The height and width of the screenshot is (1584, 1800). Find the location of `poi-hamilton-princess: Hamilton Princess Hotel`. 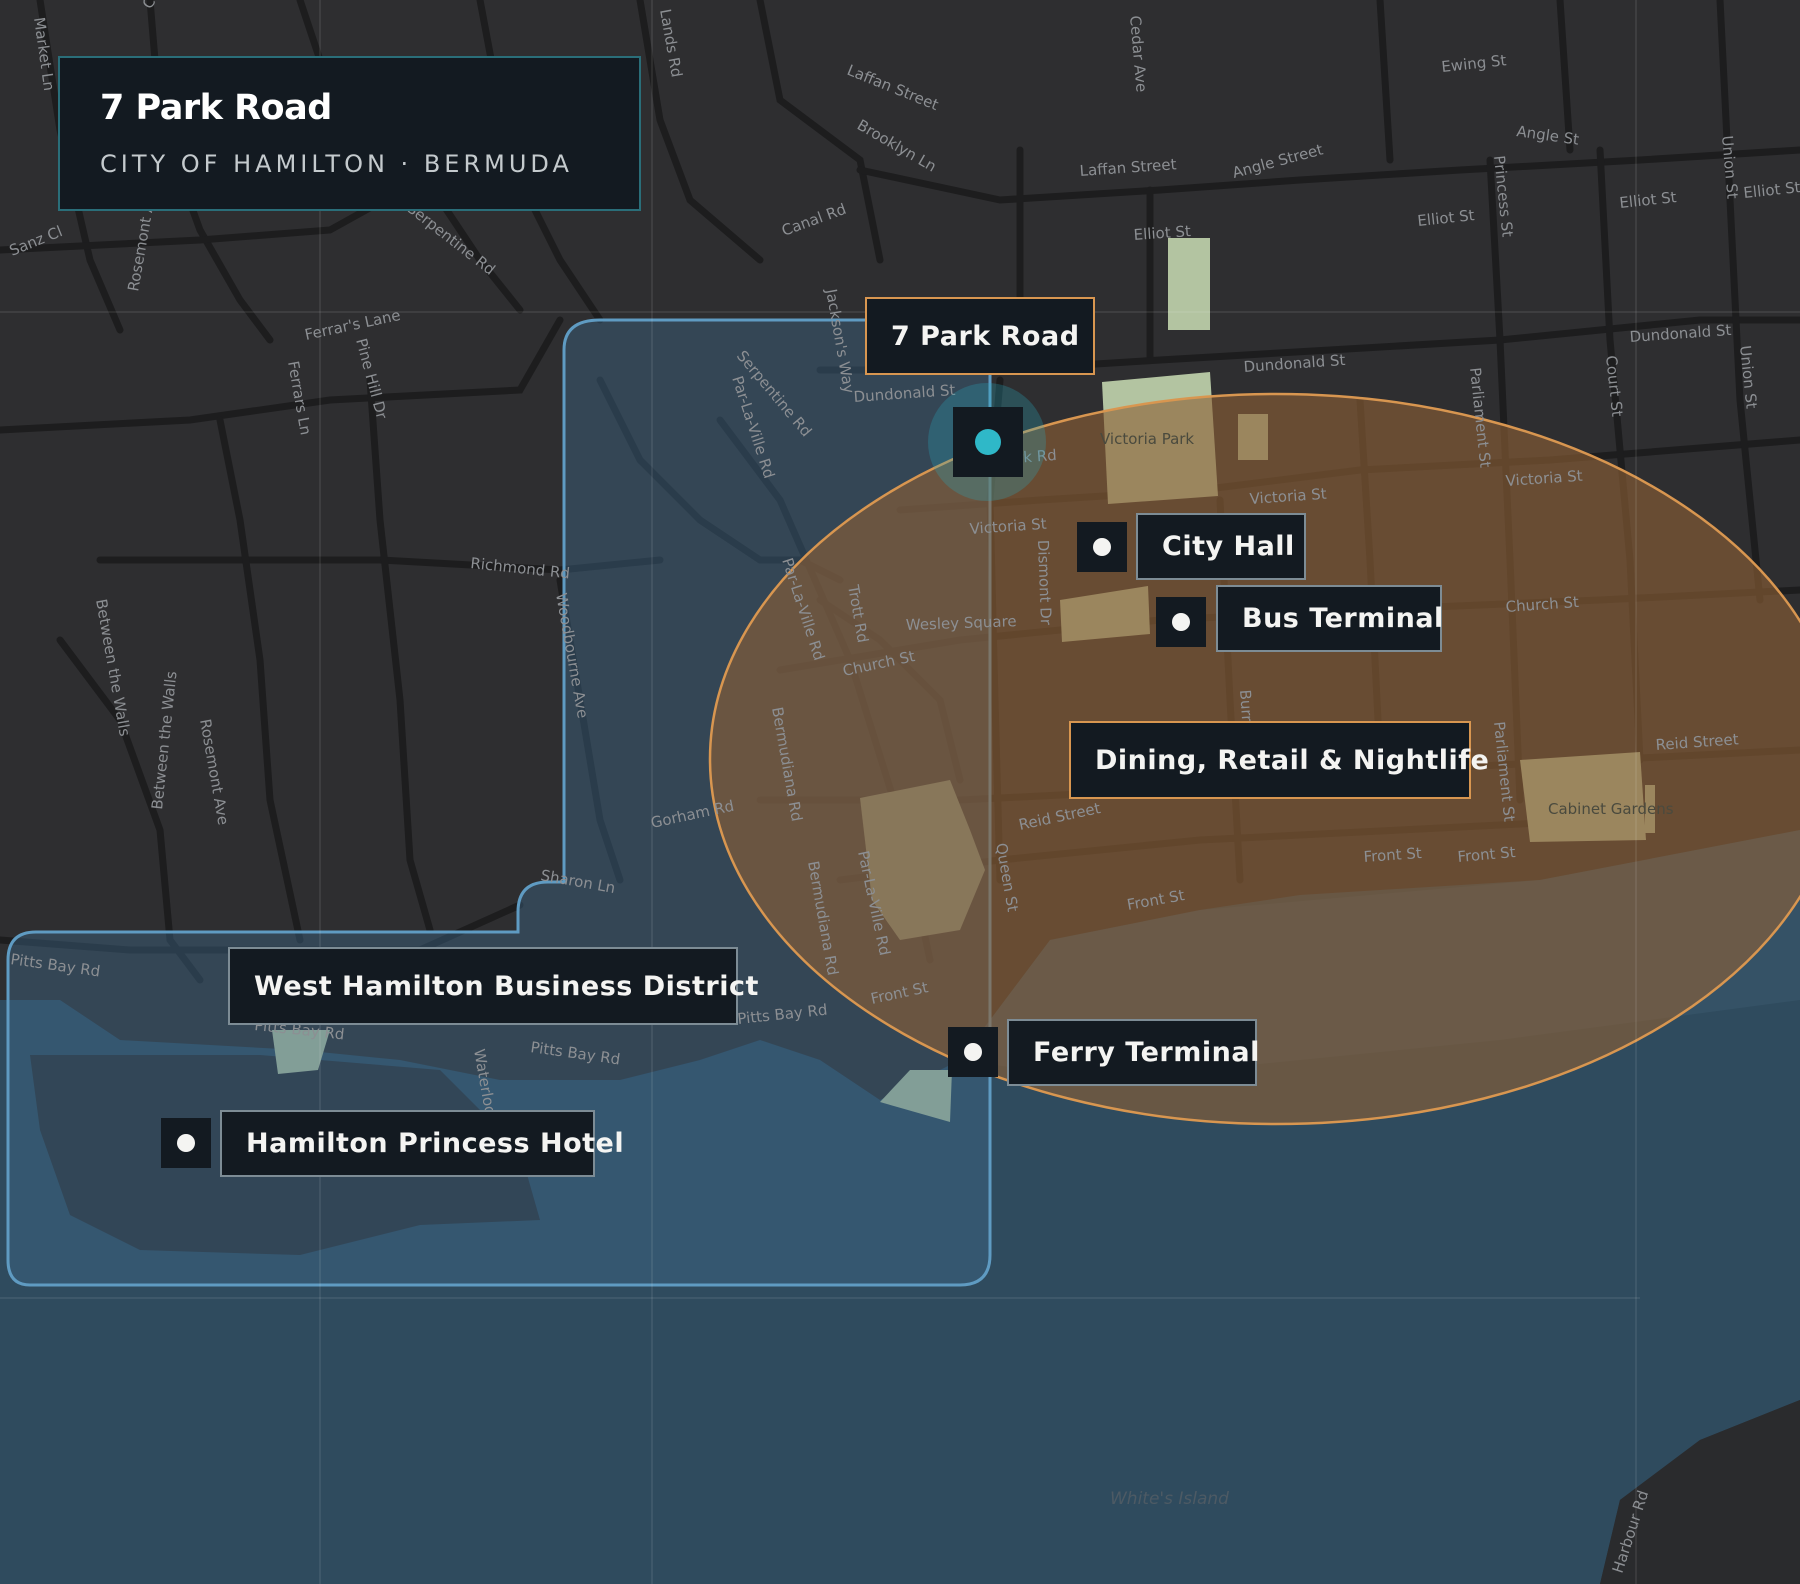

poi-hamilton-princess: Hamilton Princess Hotel is located at coordinates (422, 1143).